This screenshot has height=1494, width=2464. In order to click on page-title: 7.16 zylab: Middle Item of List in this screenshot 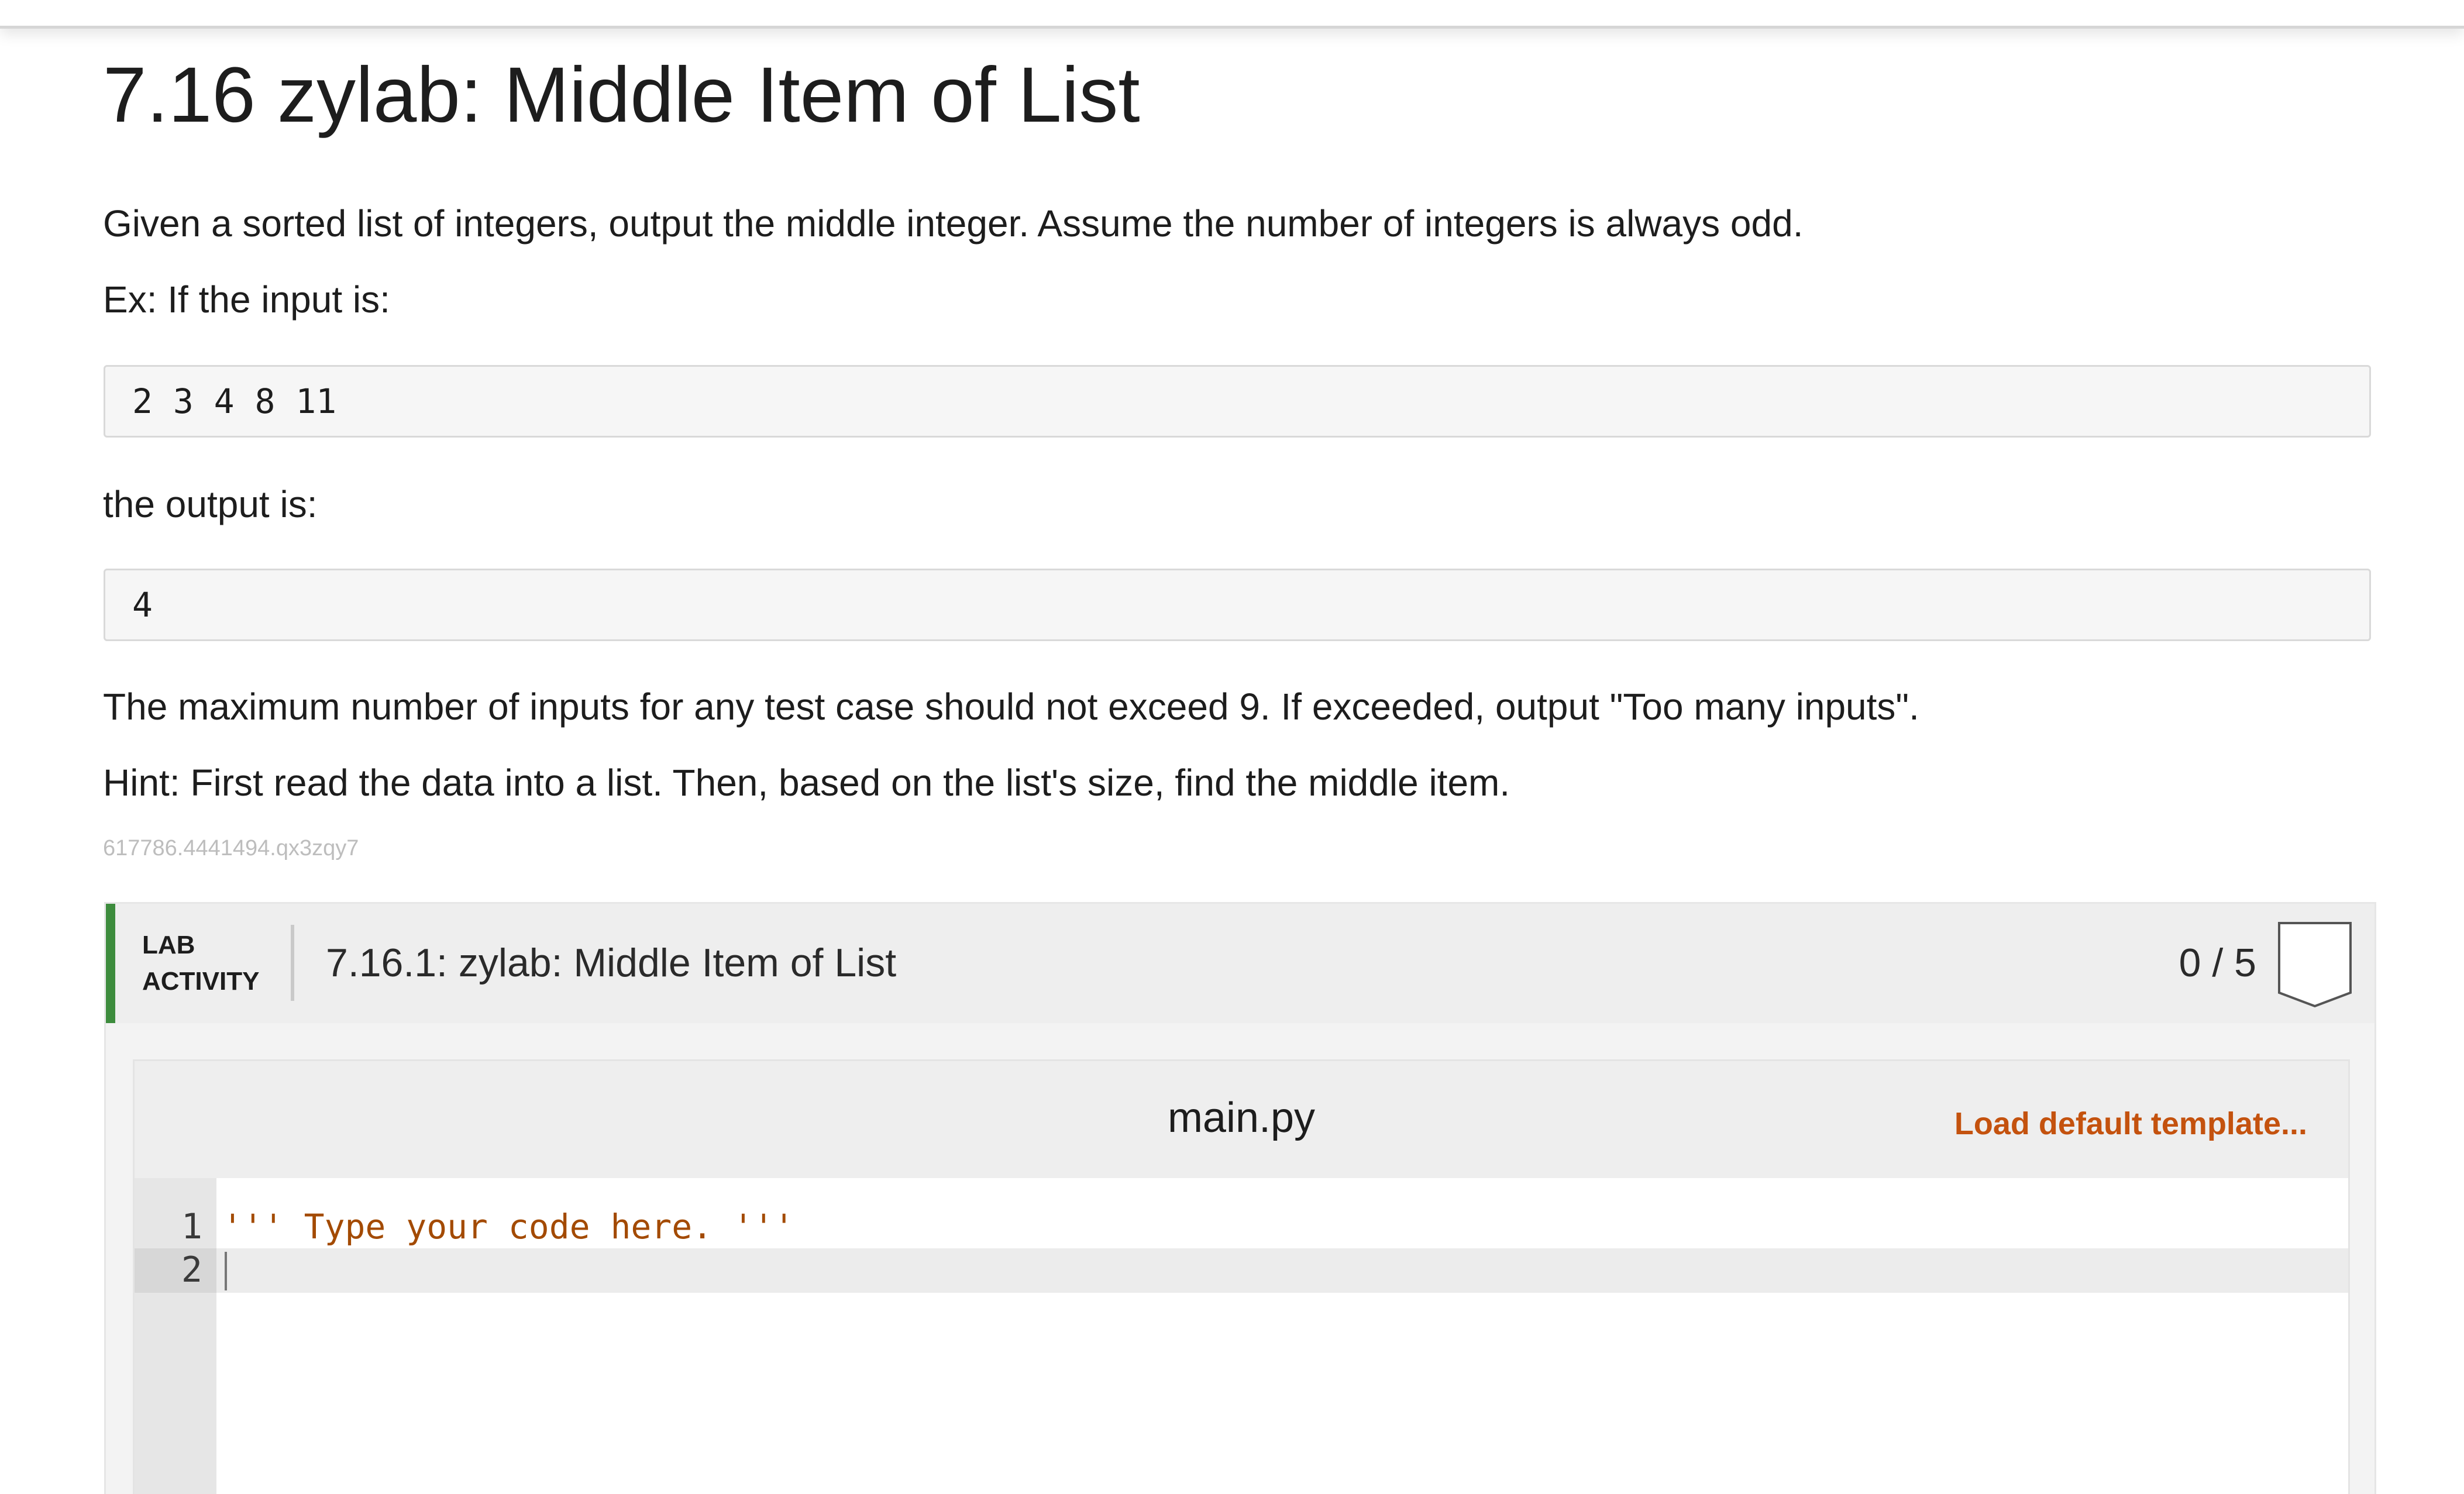, I will do `click(622, 95)`.